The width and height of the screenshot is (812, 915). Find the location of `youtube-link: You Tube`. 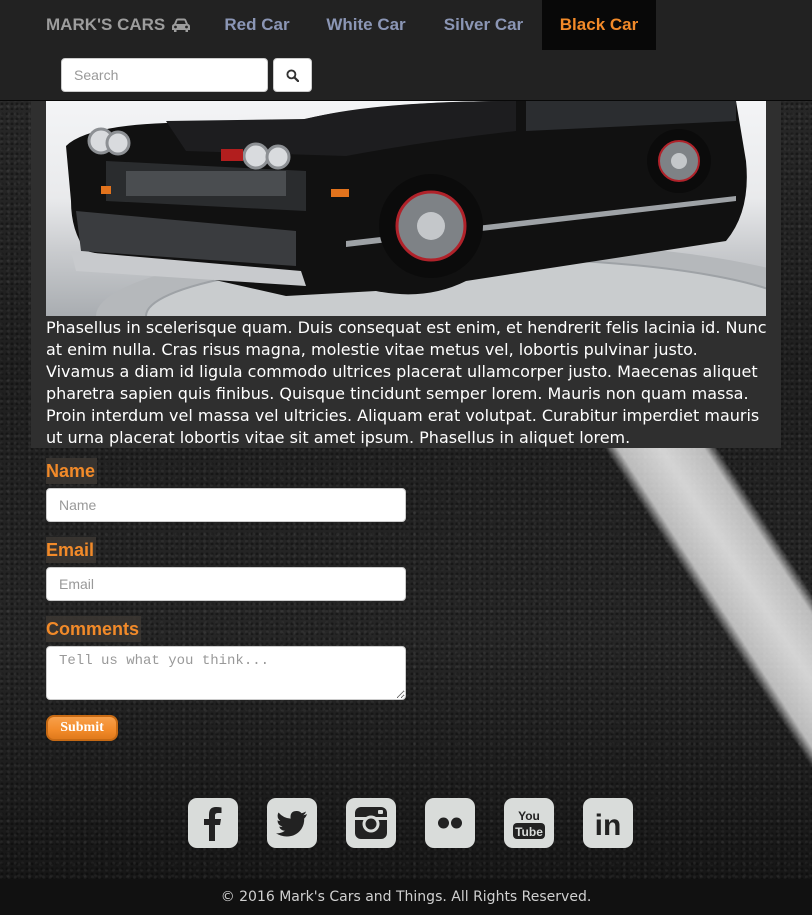

youtube-link: You Tube is located at coordinates (529, 823).